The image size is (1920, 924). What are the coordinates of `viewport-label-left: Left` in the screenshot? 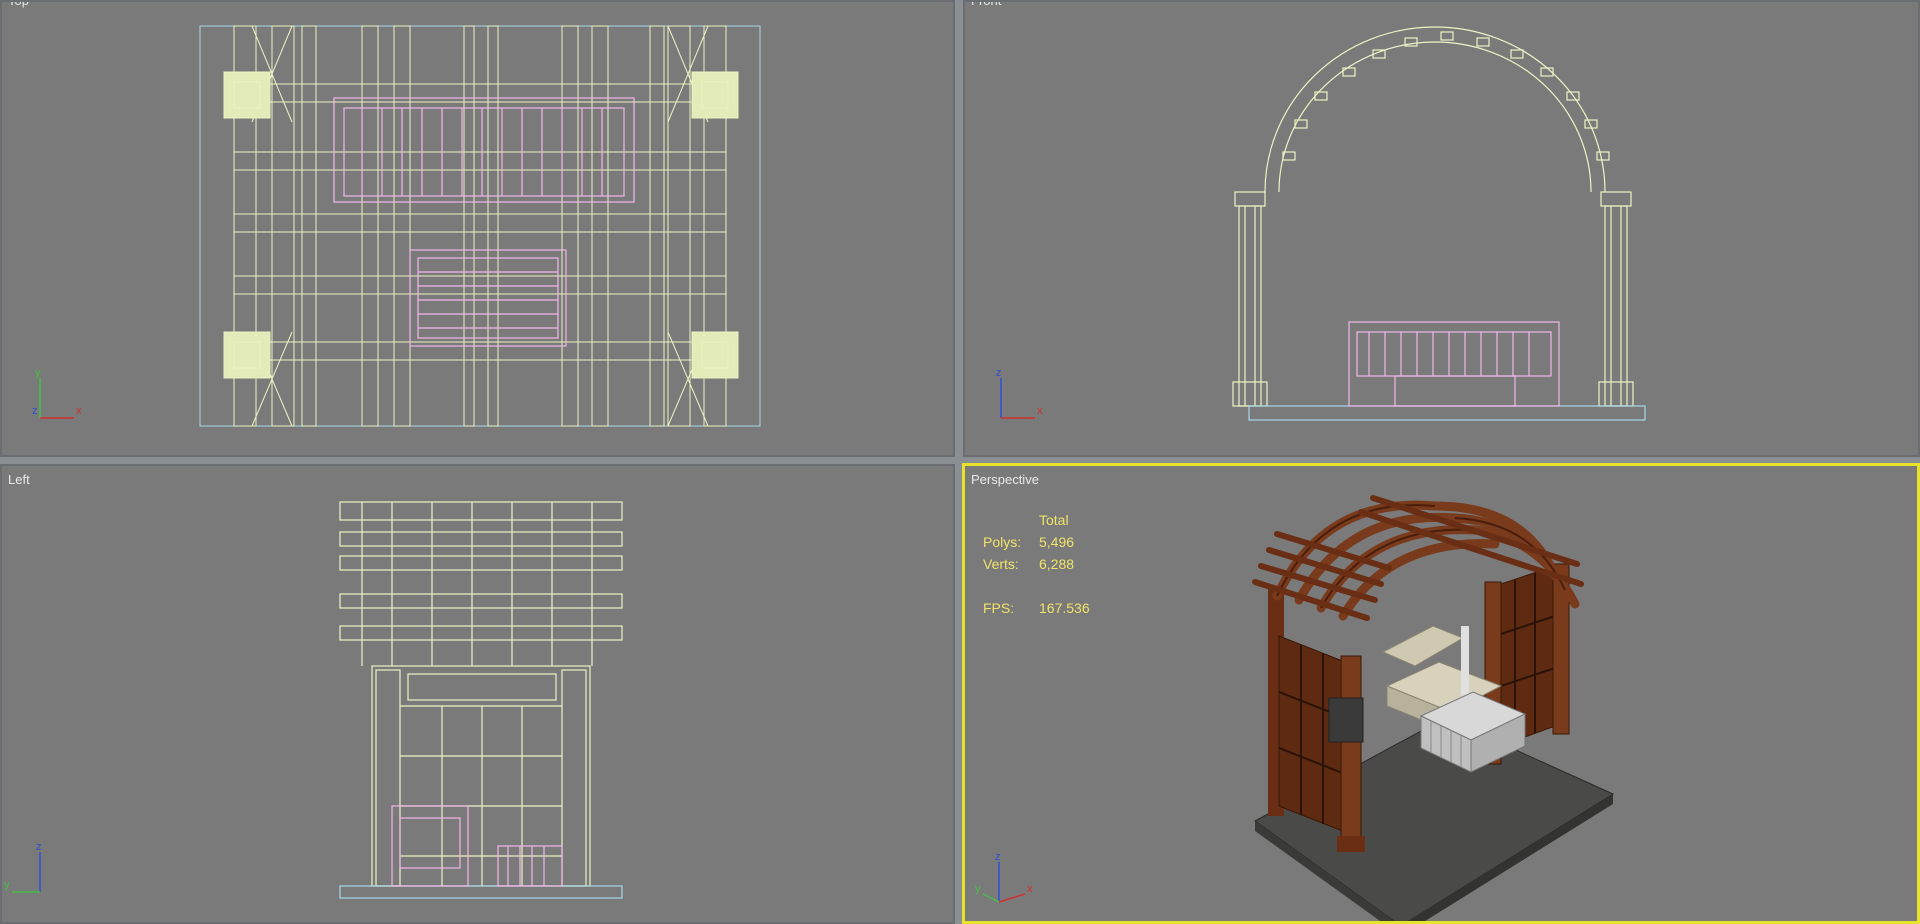 It's located at (19, 479).